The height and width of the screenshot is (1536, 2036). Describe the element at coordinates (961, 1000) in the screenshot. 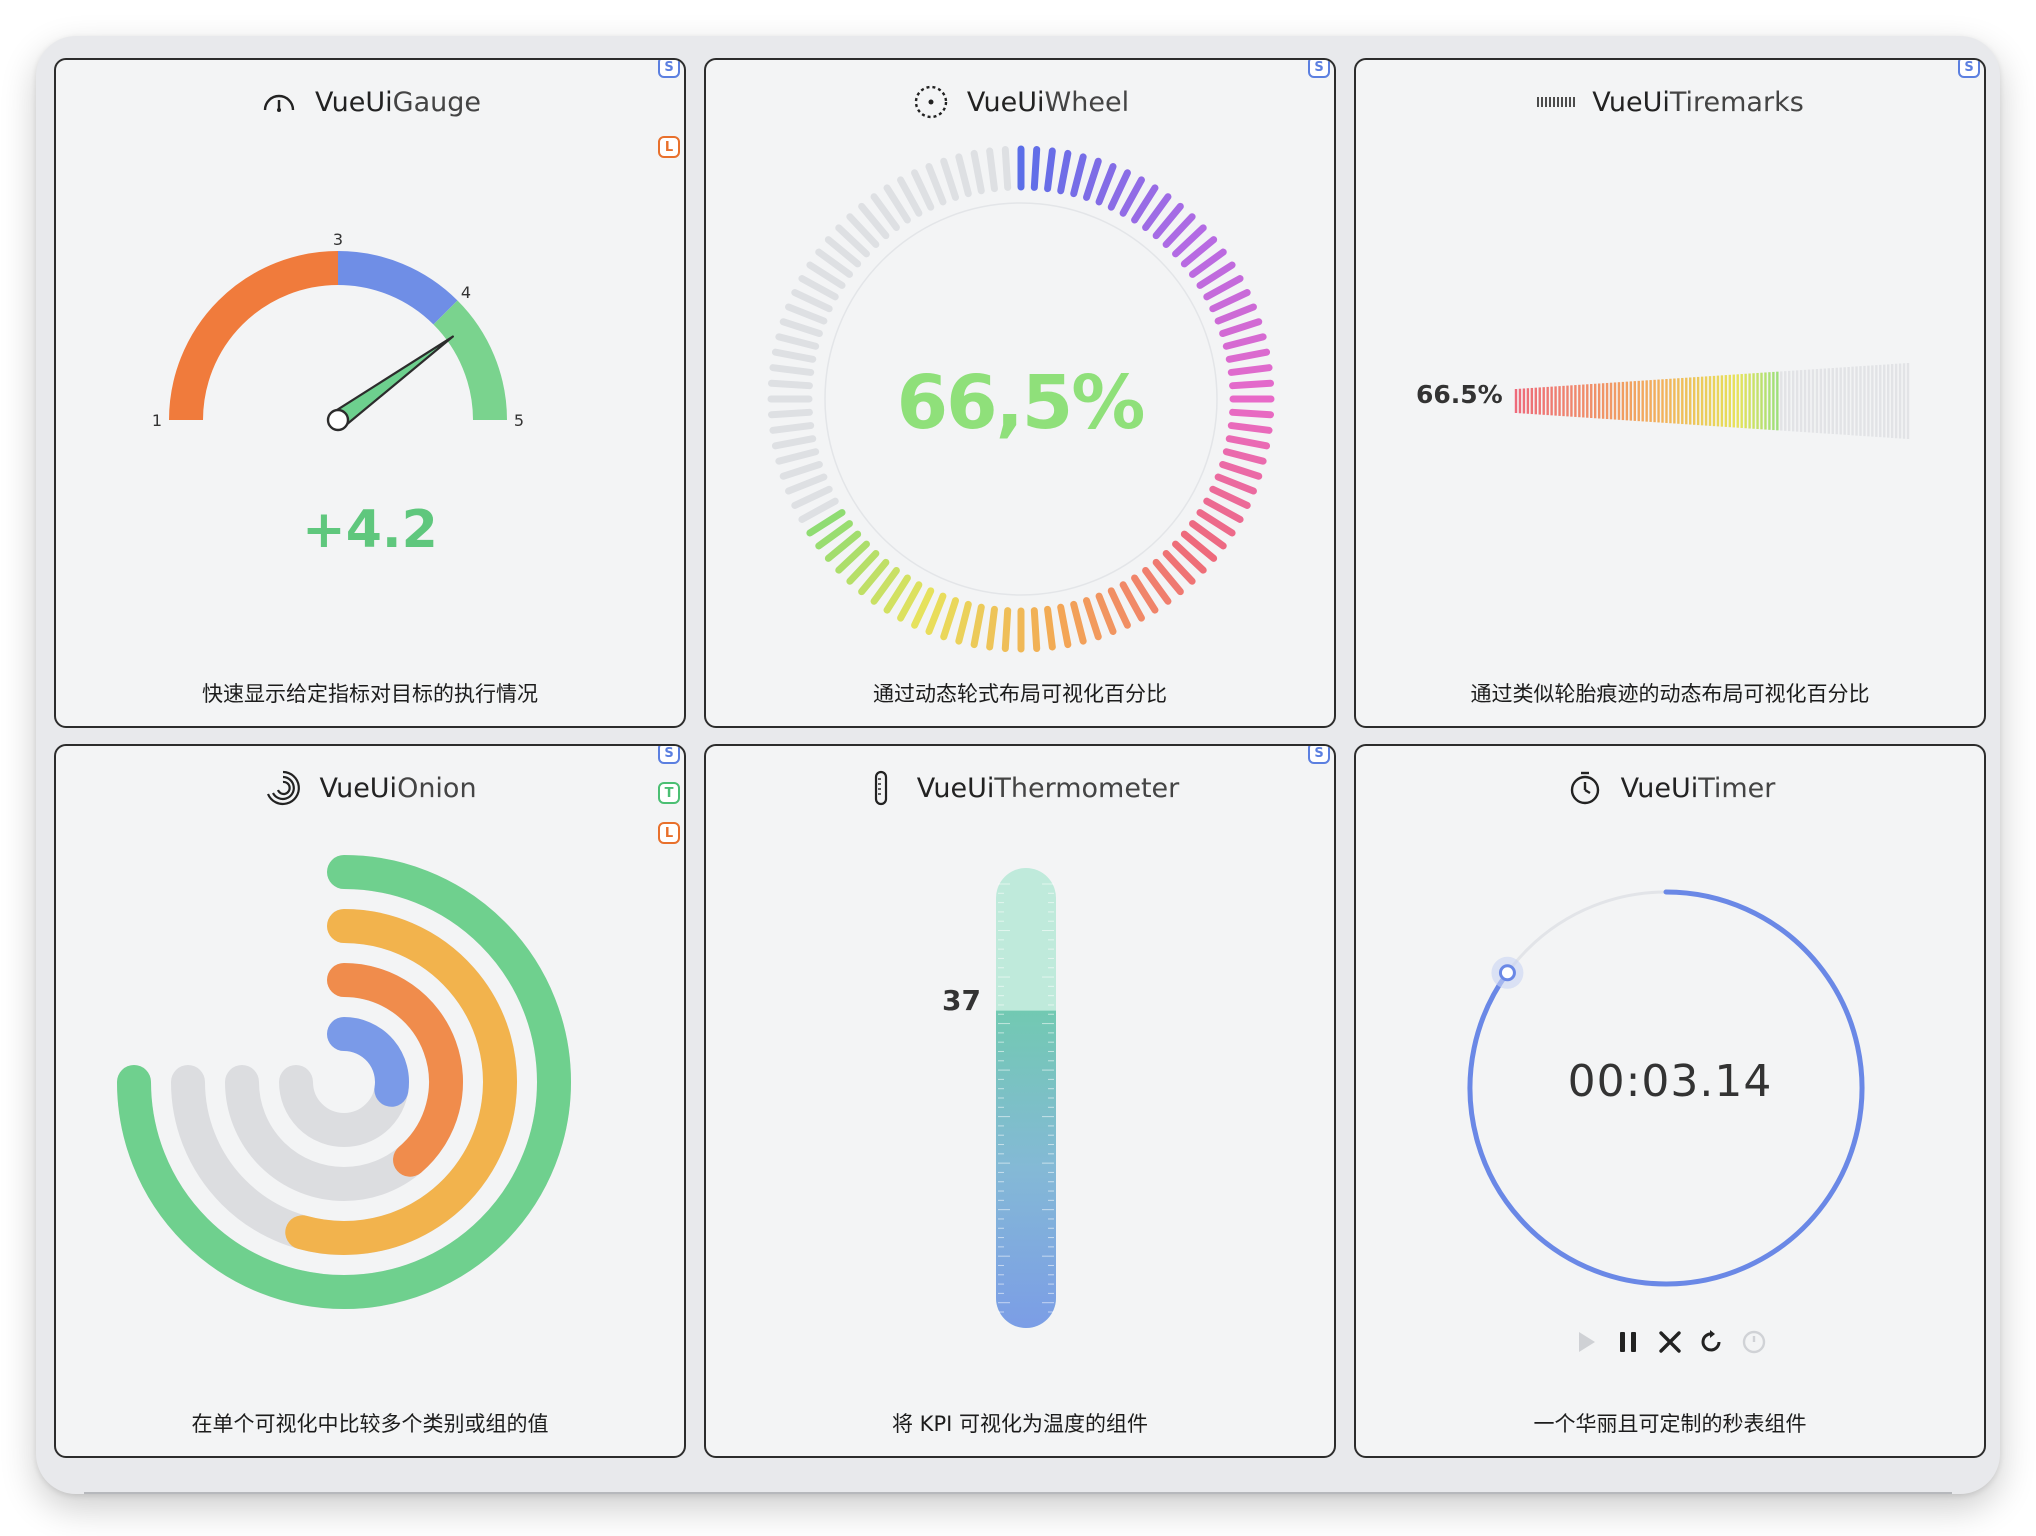

I see `thermometer-value: 37` at that location.